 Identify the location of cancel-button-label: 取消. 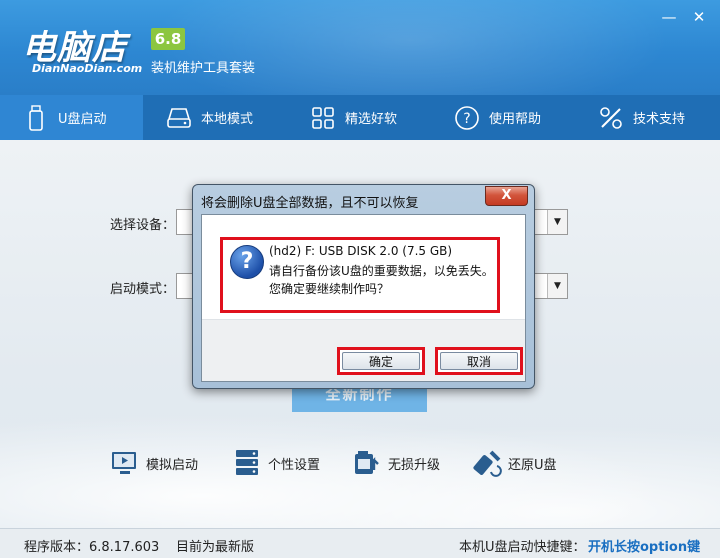
(479, 361).